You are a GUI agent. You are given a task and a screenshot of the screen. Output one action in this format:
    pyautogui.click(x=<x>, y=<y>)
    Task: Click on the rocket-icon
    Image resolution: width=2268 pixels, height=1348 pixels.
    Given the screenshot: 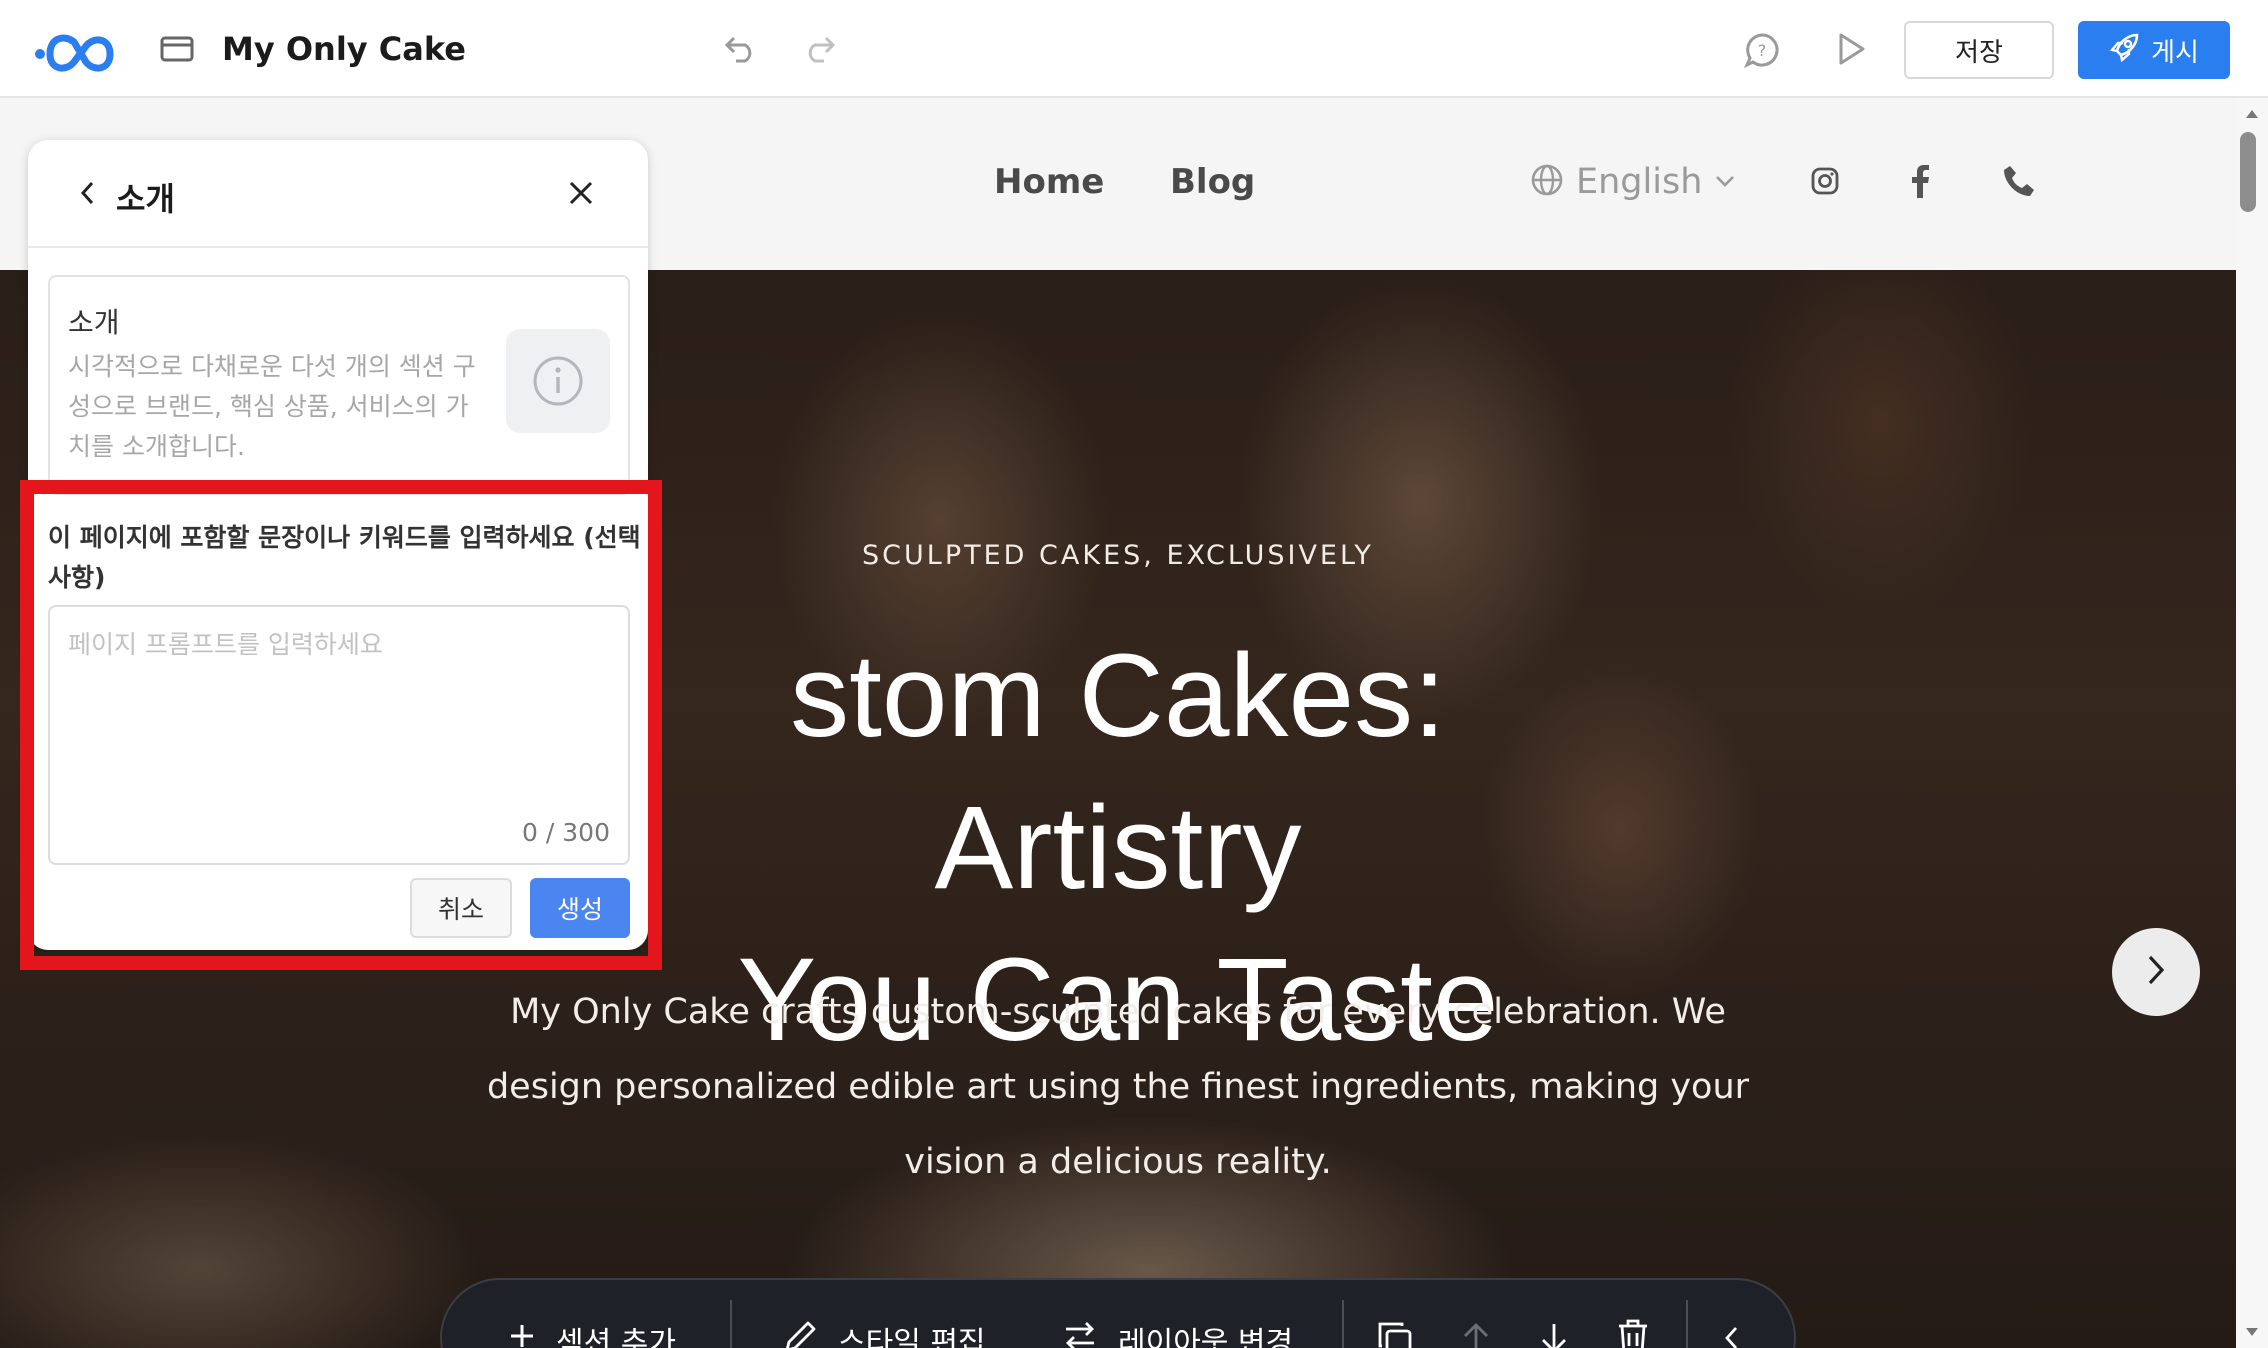 What is the action you would take?
    pyautogui.click(x=2125, y=50)
    